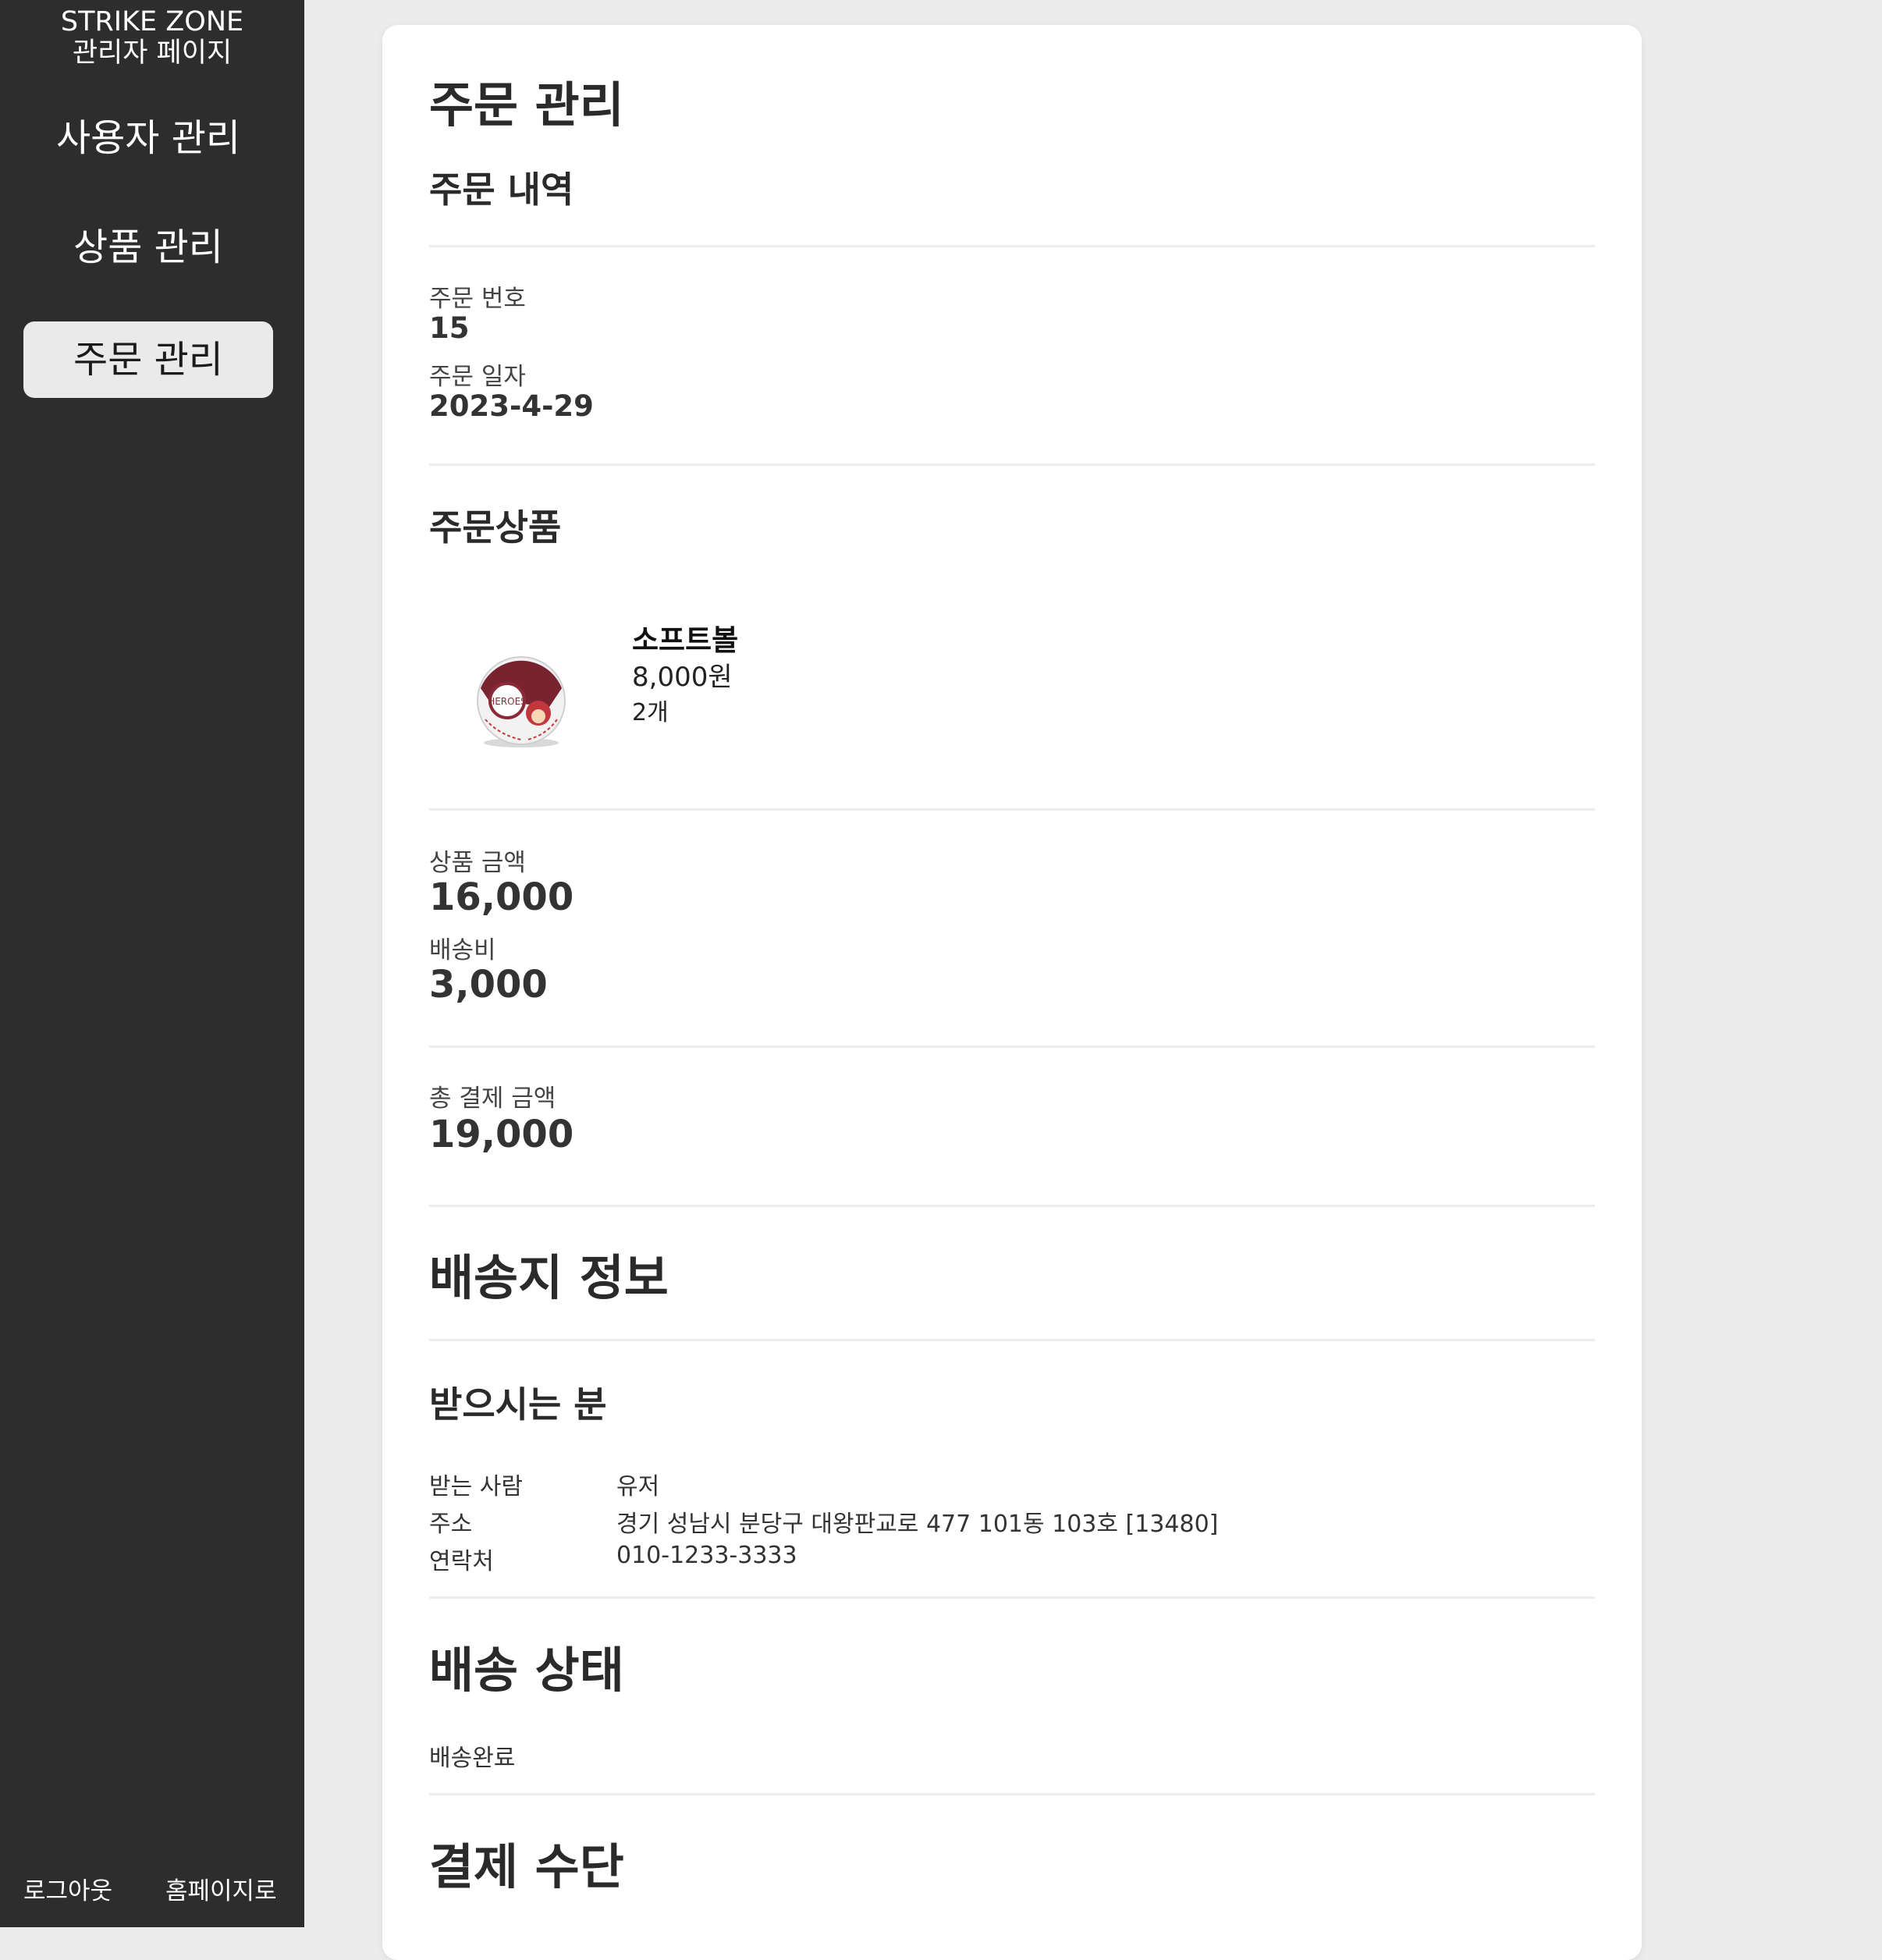  I want to click on order-number-value: 15, so click(449, 328).